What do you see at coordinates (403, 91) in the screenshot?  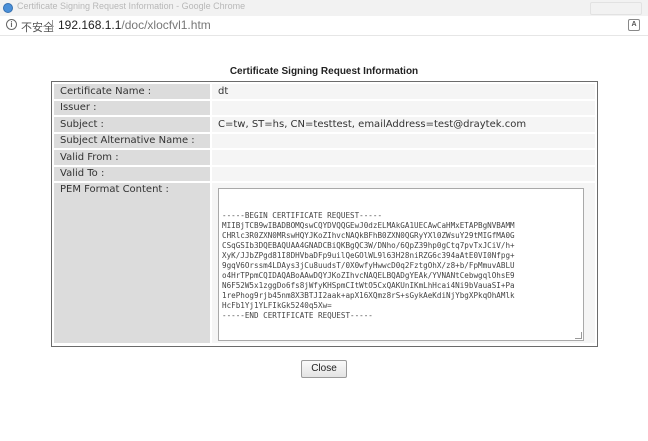 I see `certificate-name-value: dt` at bounding box center [403, 91].